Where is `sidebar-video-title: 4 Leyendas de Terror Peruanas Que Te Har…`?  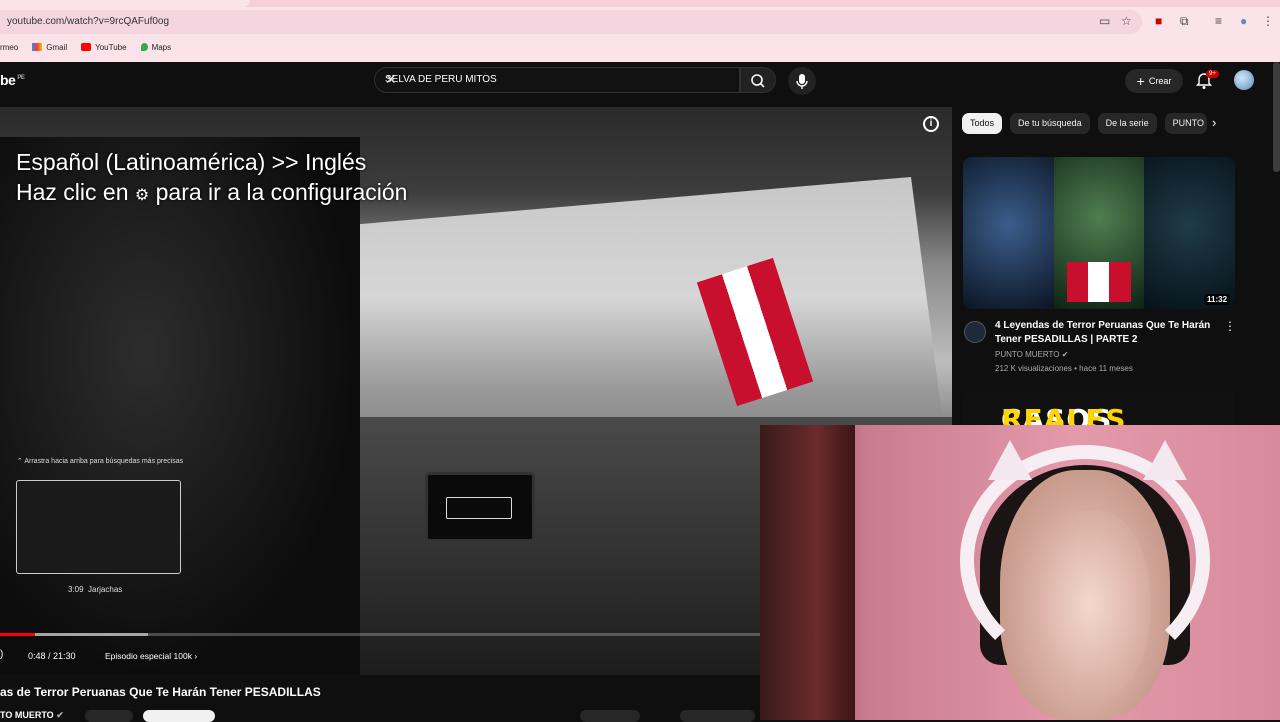 sidebar-video-title: 4 Leyendas de Terror Peruanas Que Te Har… is located at coordinates (1107, 333).